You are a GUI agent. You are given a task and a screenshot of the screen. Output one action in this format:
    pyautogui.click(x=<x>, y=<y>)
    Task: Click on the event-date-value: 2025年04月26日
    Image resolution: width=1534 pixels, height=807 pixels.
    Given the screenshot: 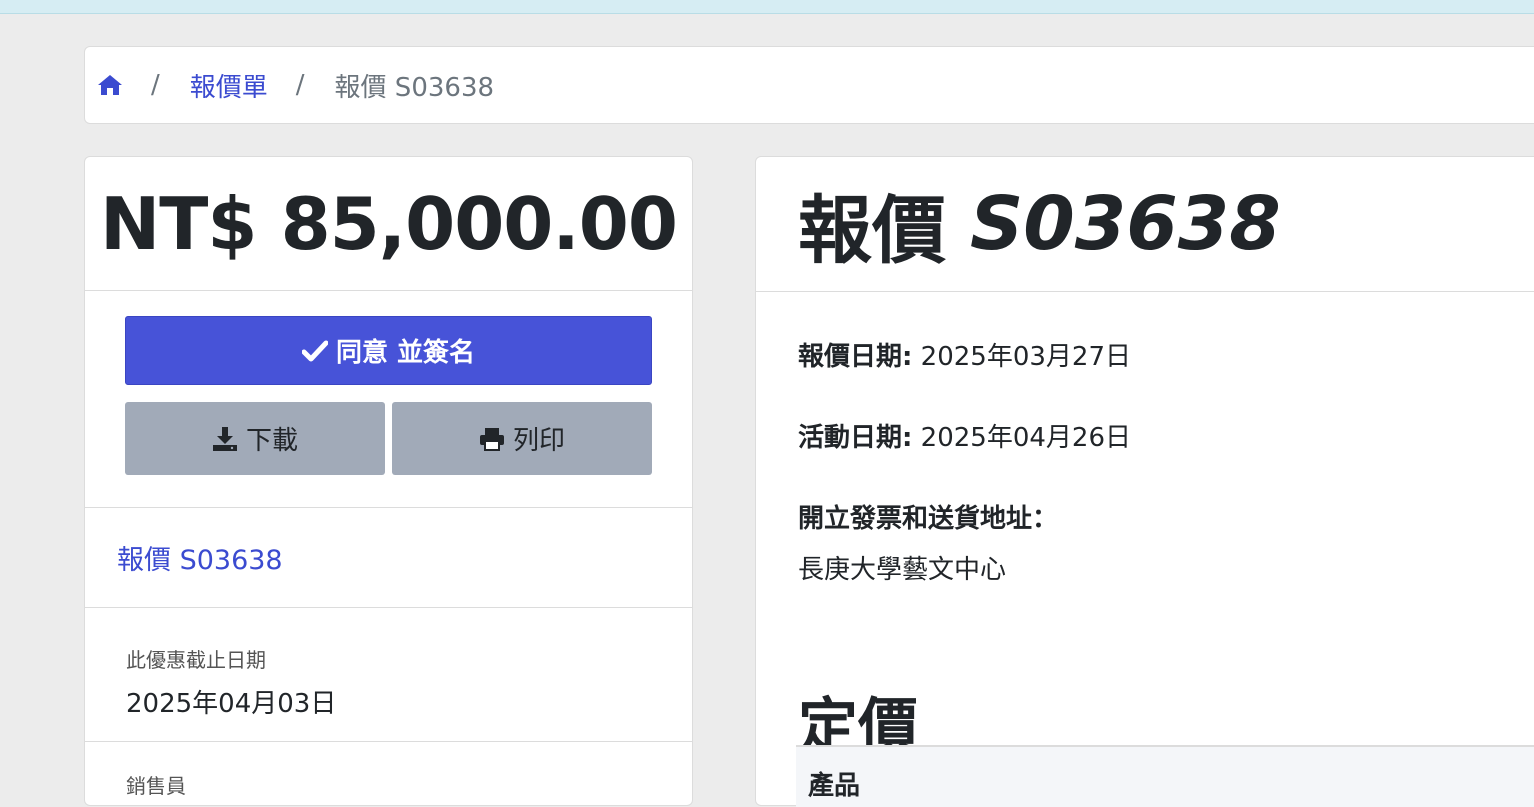 What is the action you would take?
    pyautogui.click(x=1026, y=438)
    